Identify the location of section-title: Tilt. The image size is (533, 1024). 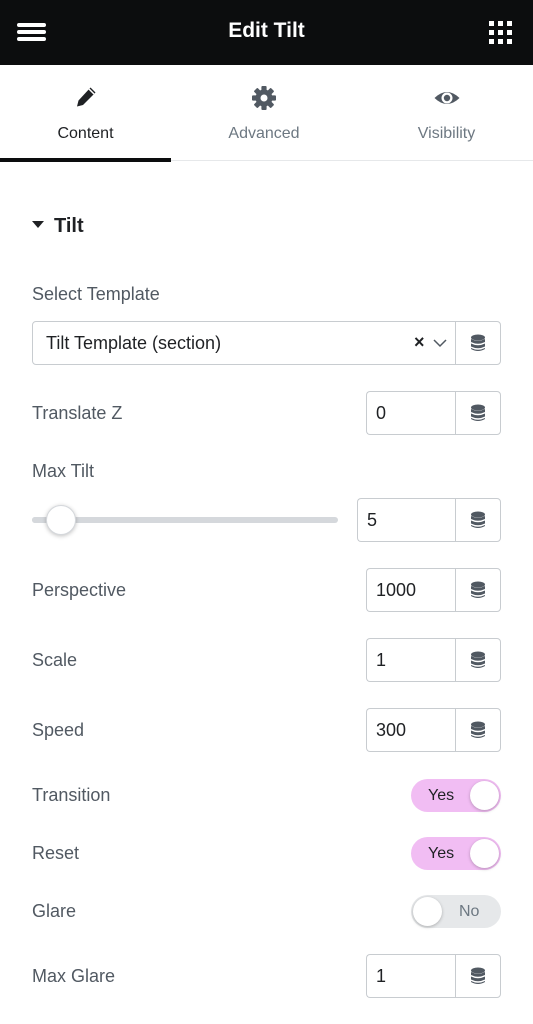
(69, 226).